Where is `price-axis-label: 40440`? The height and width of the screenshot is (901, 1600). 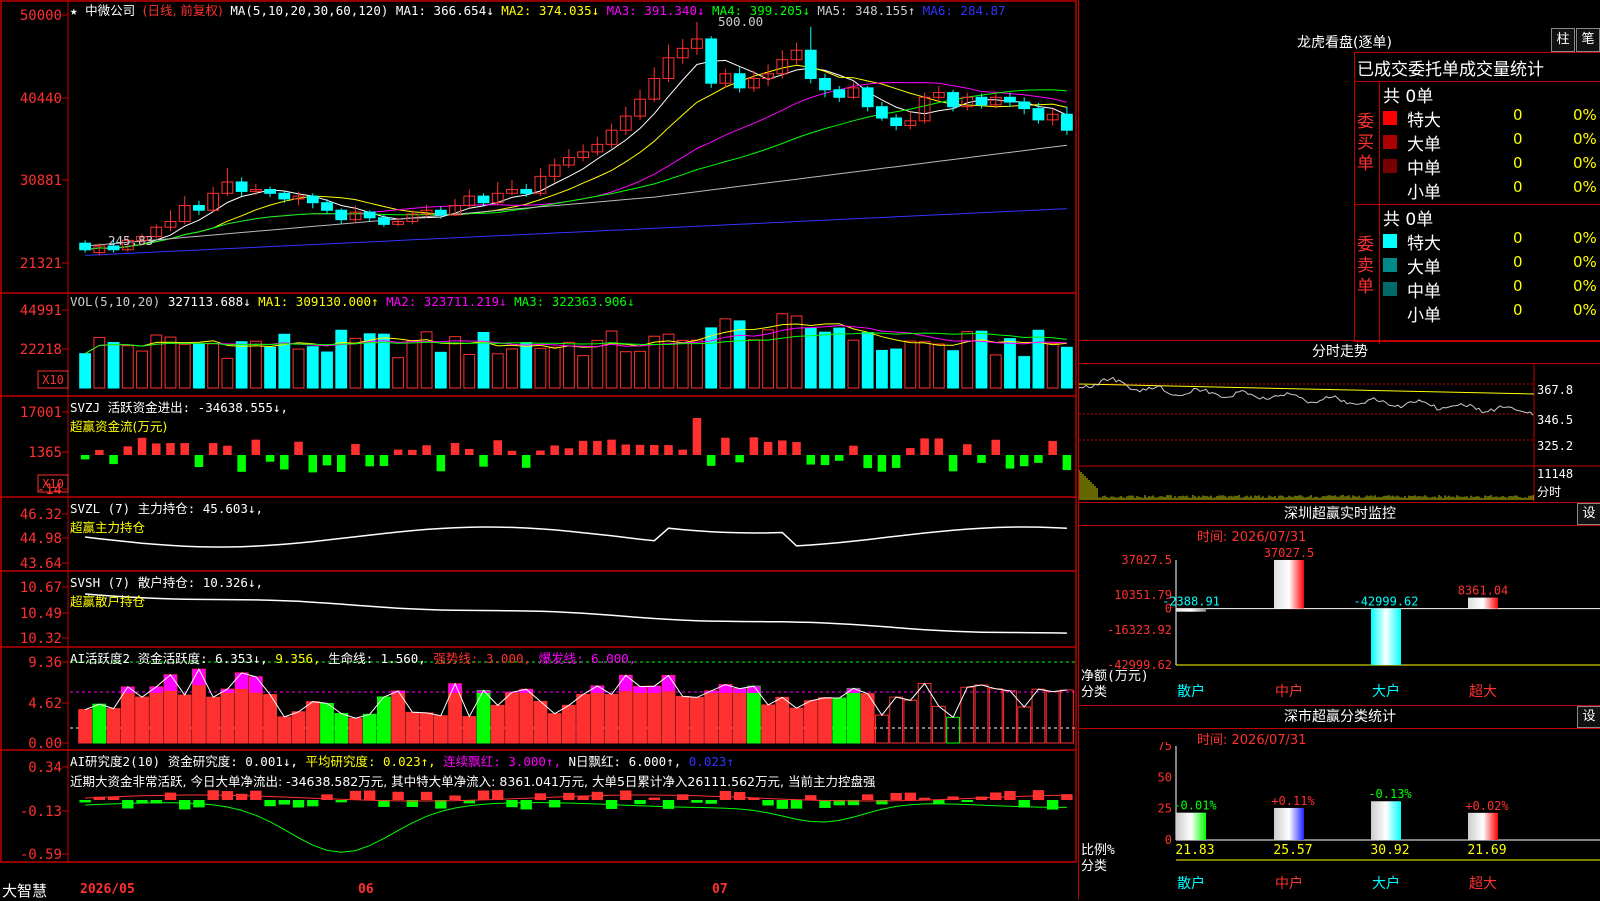 price-axis-label: 40440 is located at coordinates (41, 99).